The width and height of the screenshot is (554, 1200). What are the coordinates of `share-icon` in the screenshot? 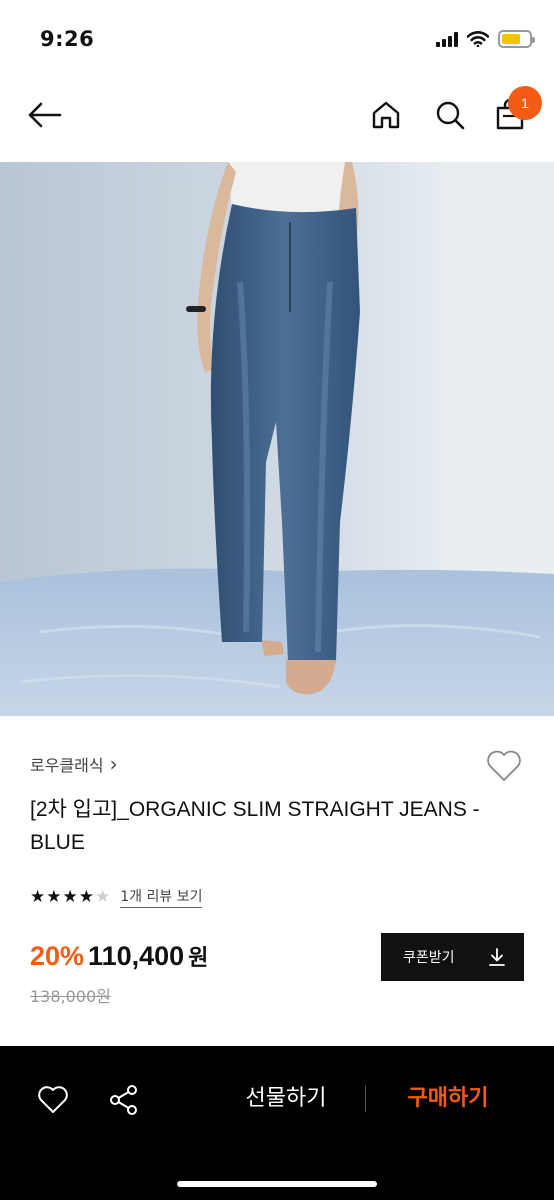 It's located at (123, 1100).